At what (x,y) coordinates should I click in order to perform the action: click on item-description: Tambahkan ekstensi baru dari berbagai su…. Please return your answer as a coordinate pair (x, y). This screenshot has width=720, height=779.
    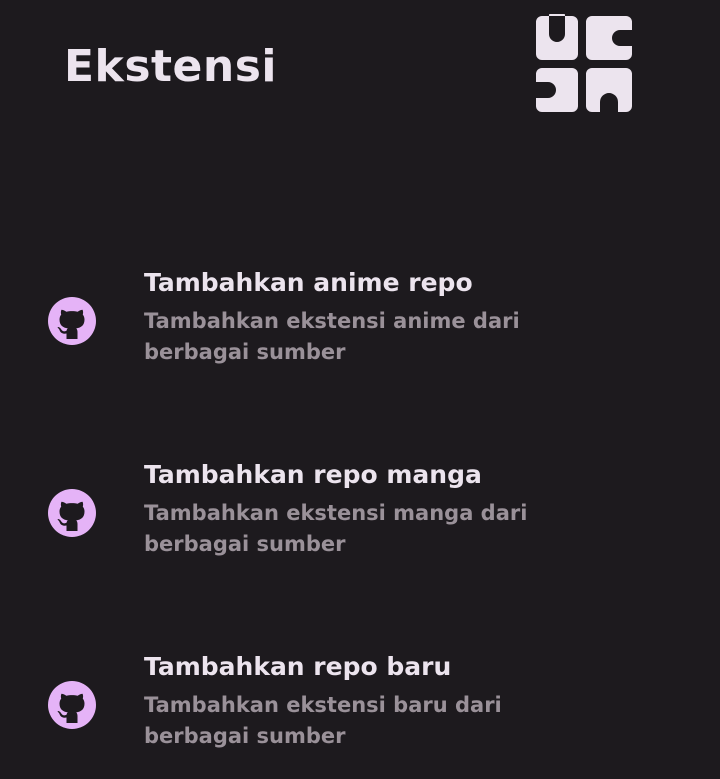
    Looking at the image, I should click on (323, 720).